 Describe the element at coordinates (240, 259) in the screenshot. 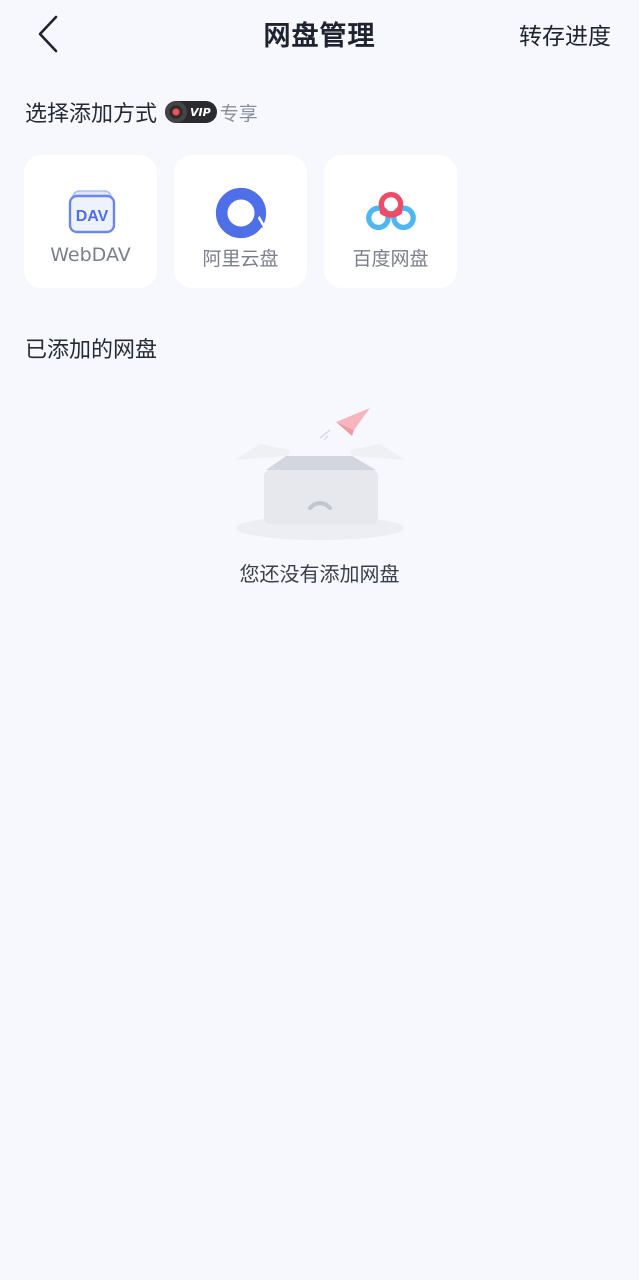

I see `provider-label-aliyun: 阿里云盘` at that location.